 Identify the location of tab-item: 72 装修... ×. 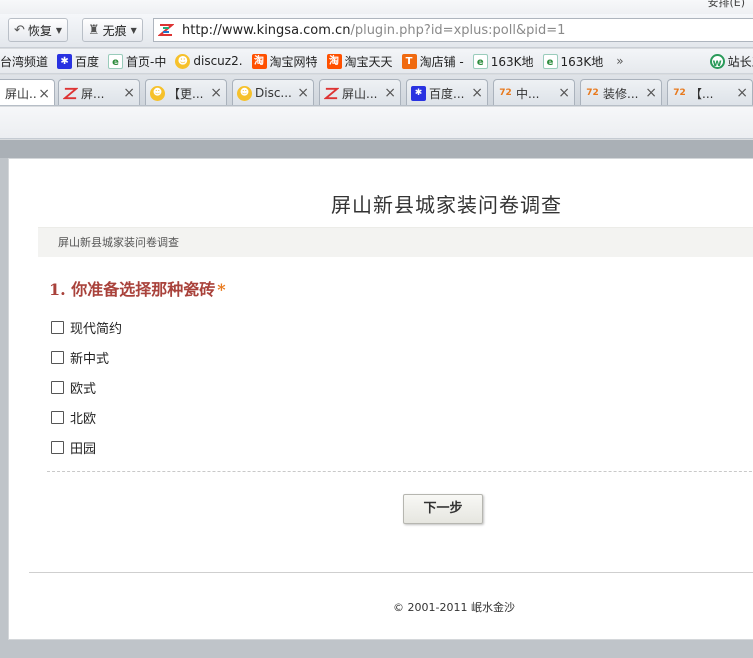
(621, 92).